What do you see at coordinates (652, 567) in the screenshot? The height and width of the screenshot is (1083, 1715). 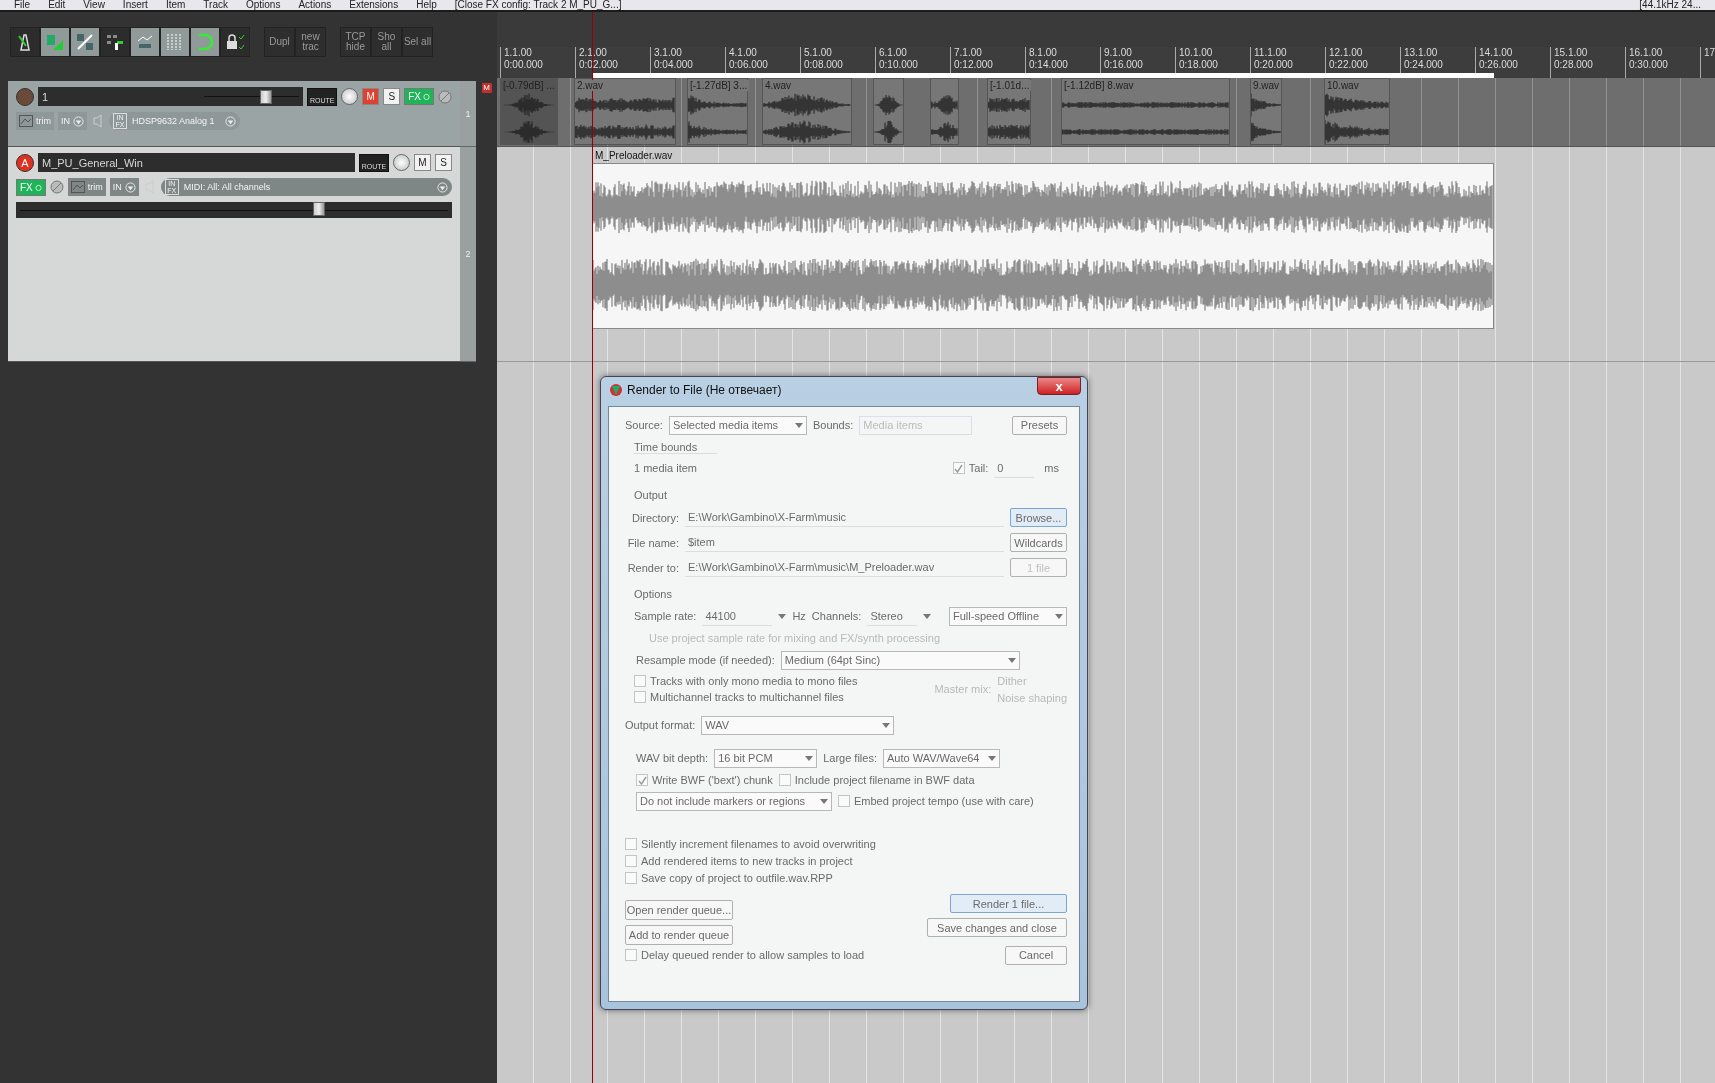 I see `field-label: Render to:` at bounding box center [652, 567].